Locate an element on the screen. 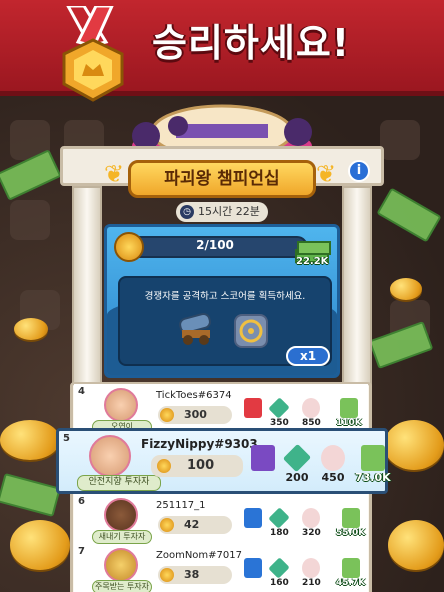 This screenshot has height=592, width=444. score-value: 100 is located at coordinates (201, 465).